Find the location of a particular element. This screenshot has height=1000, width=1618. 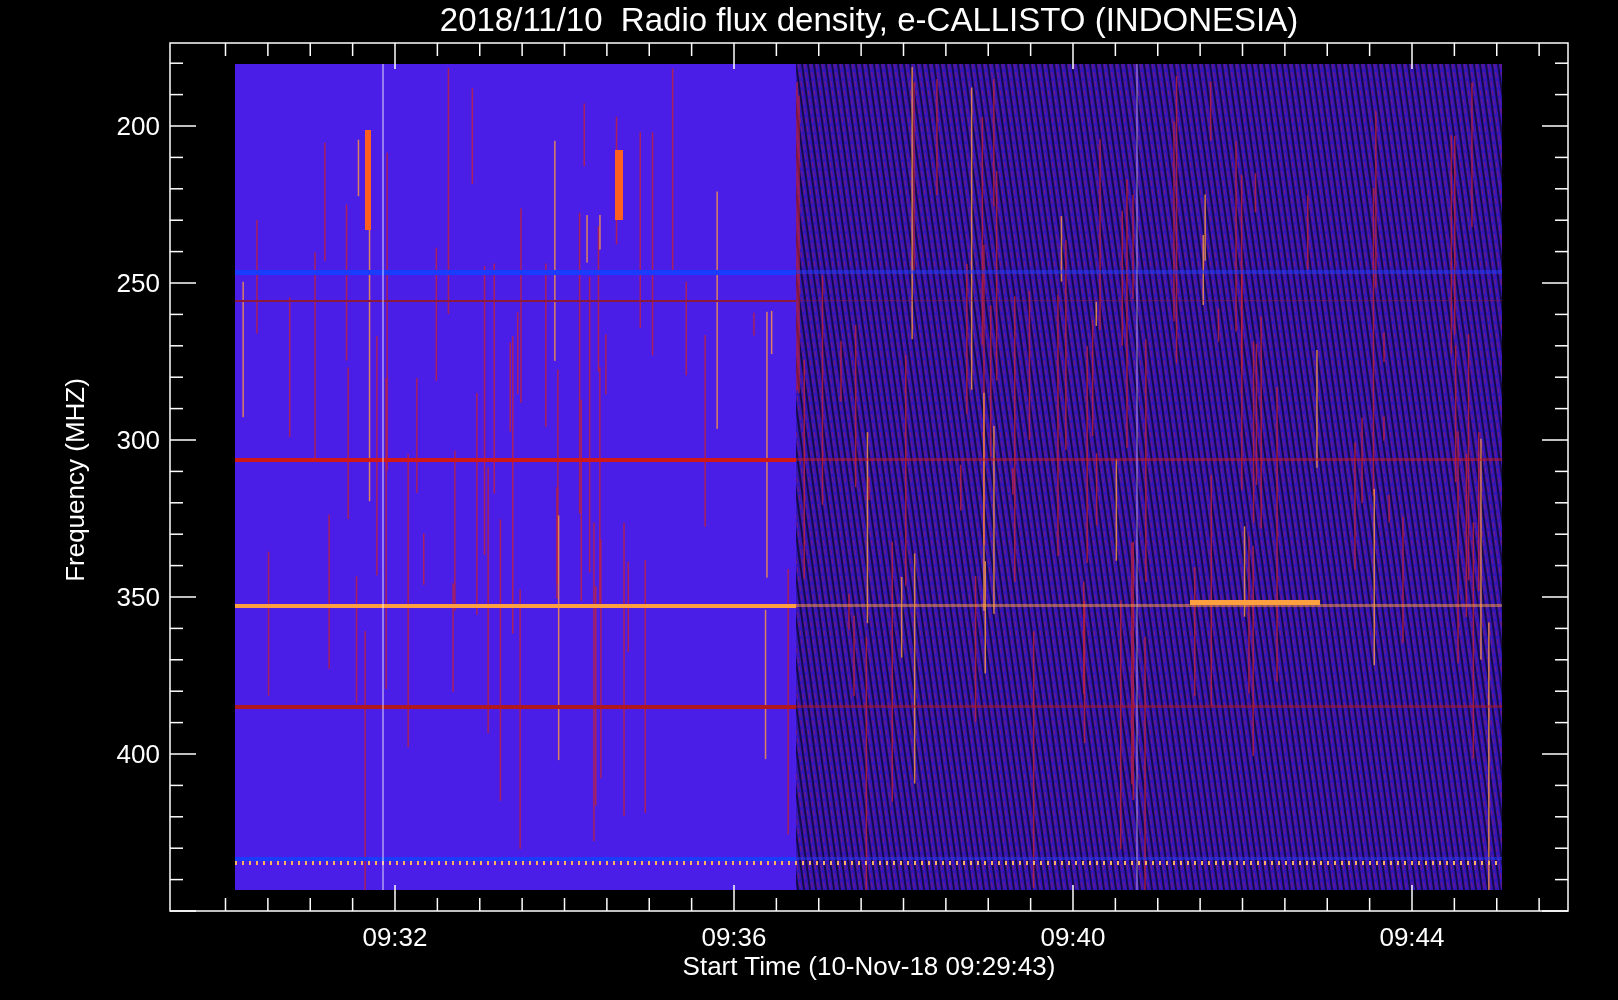

tick-label: 09:40 is located at coordinates (1073, 937).